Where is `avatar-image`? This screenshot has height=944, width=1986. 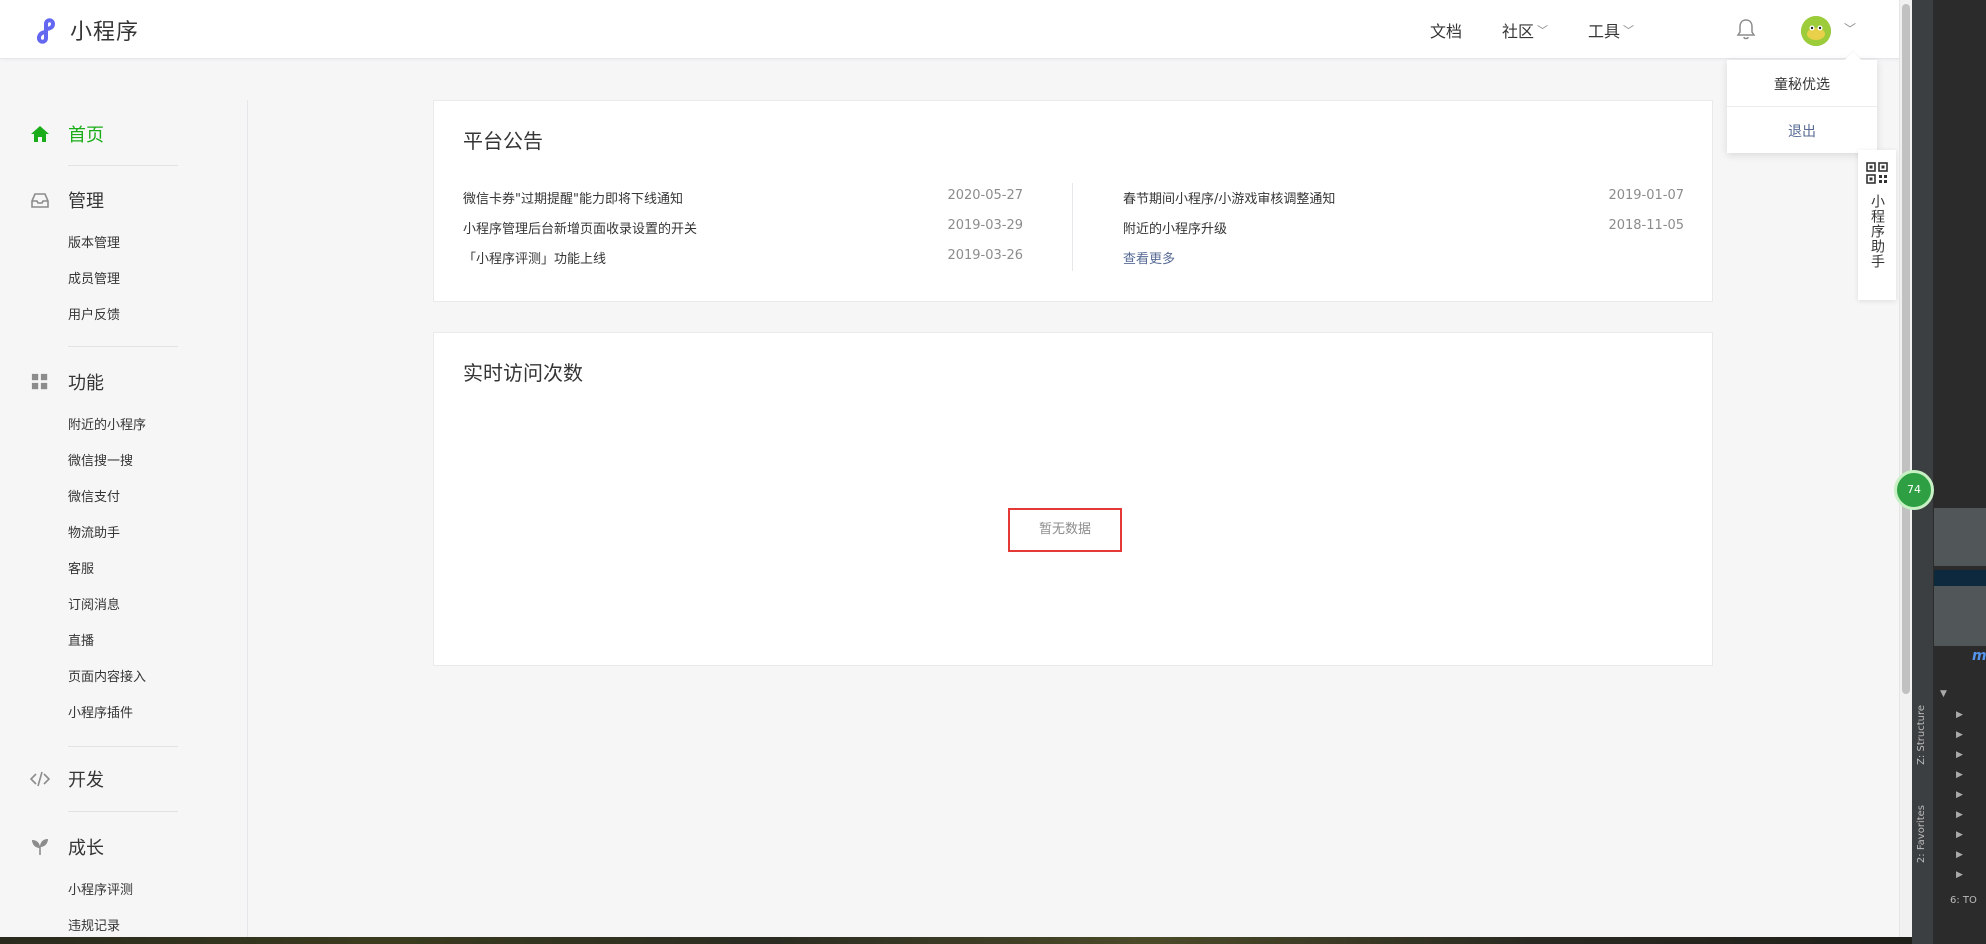 avatar-image is located at coordinates (1816, 31).